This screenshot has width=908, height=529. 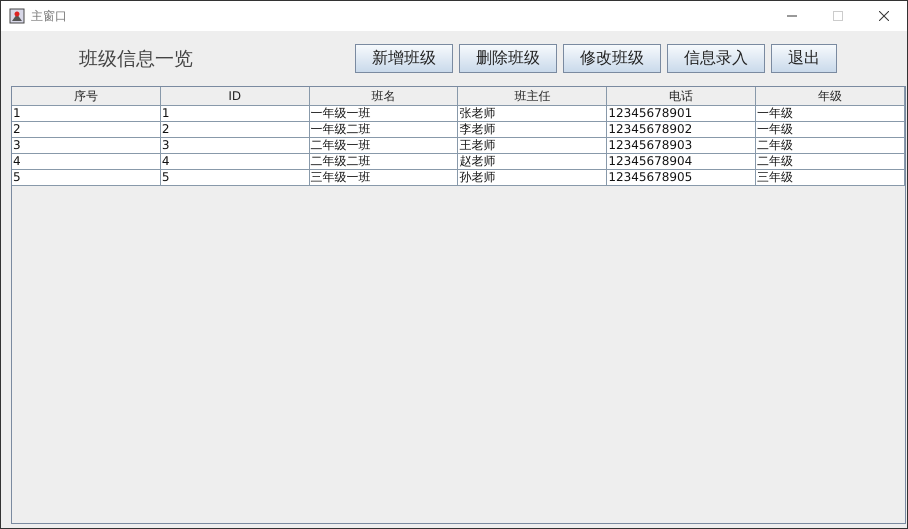 I want to click on table-cell: 张老师, so click(x=533, y=114).